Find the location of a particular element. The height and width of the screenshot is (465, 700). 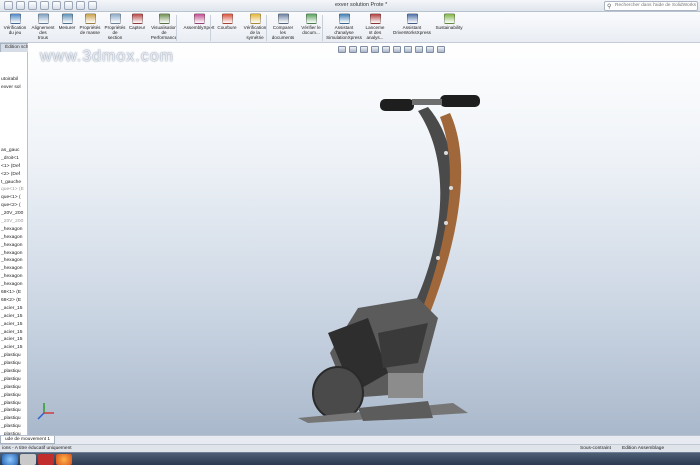

start-button-icon is located at coordinates (10, 459).